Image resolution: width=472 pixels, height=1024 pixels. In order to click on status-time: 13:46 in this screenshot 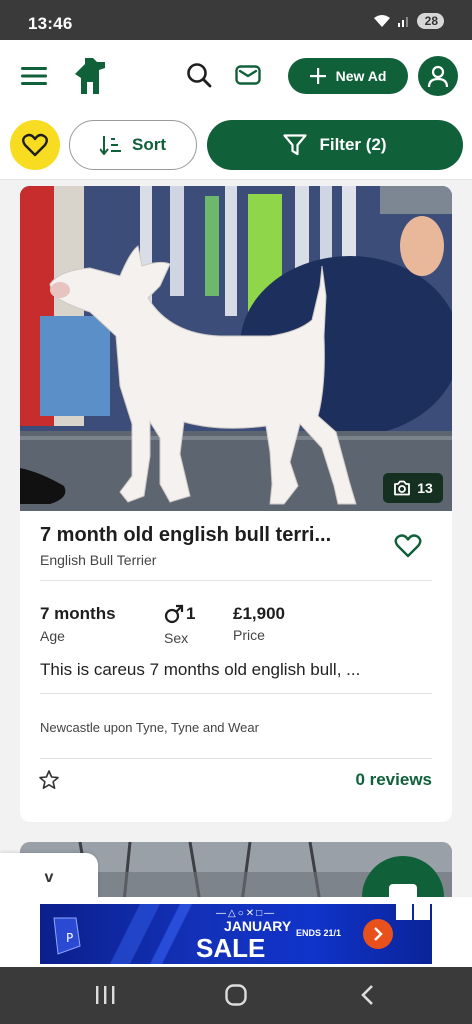, I will do `click(50, 23)`.